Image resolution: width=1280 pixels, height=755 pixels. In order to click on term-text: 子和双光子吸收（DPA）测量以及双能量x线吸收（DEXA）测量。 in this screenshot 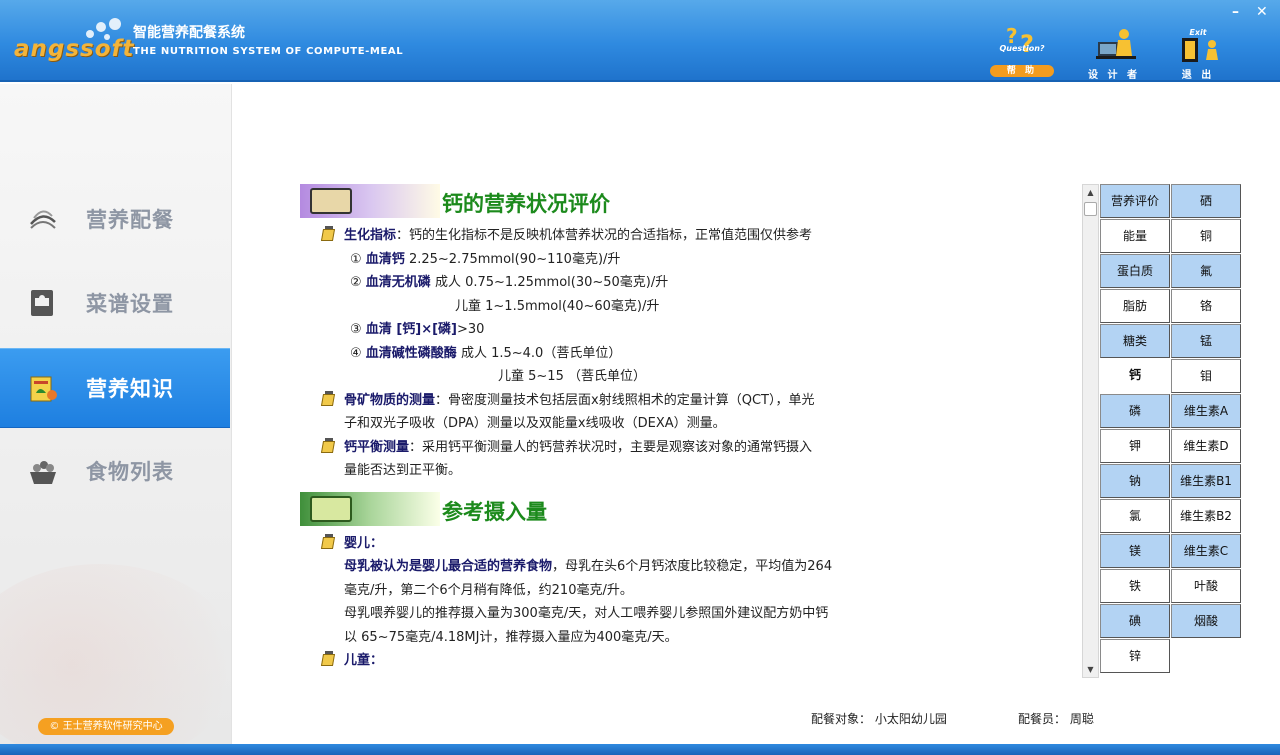, I will do `click(535, 423)`.